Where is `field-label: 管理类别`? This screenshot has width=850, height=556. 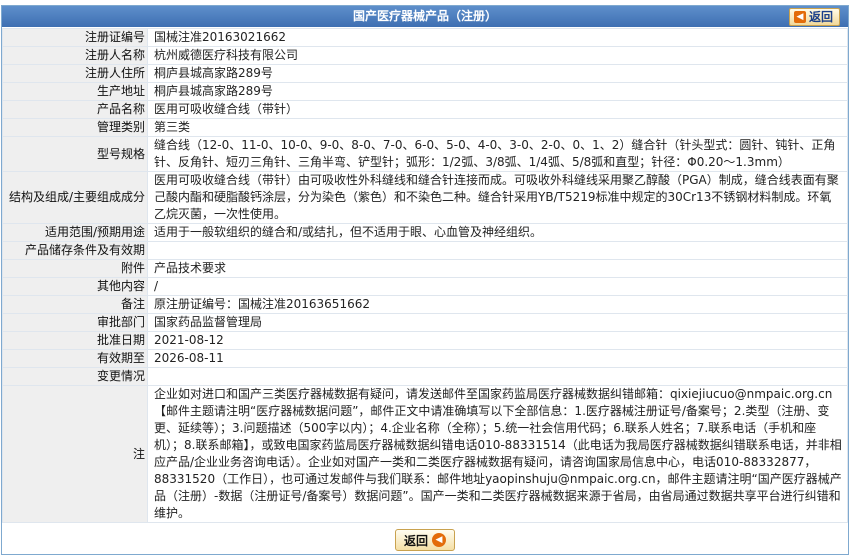 field-label: 管理类别 is located at coordinates (75, 127).